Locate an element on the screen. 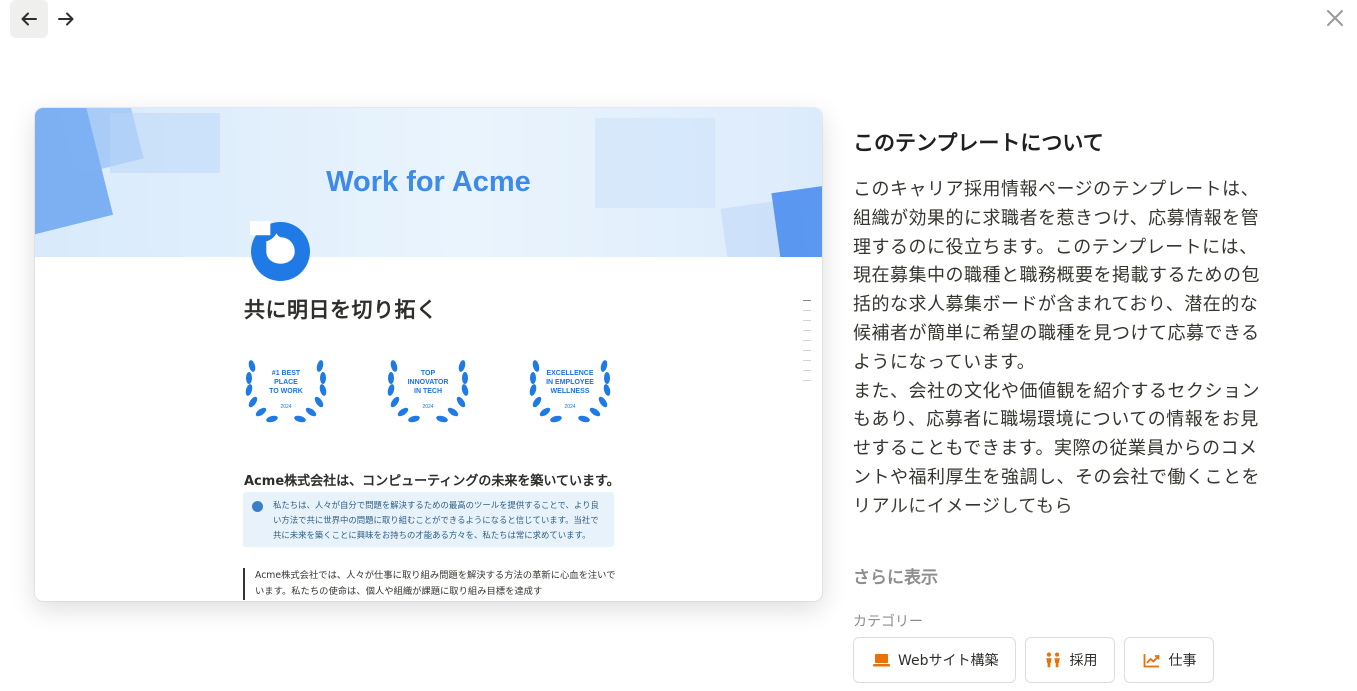  category-chip-work: 仕事 is located at coordinates (1168, 660).